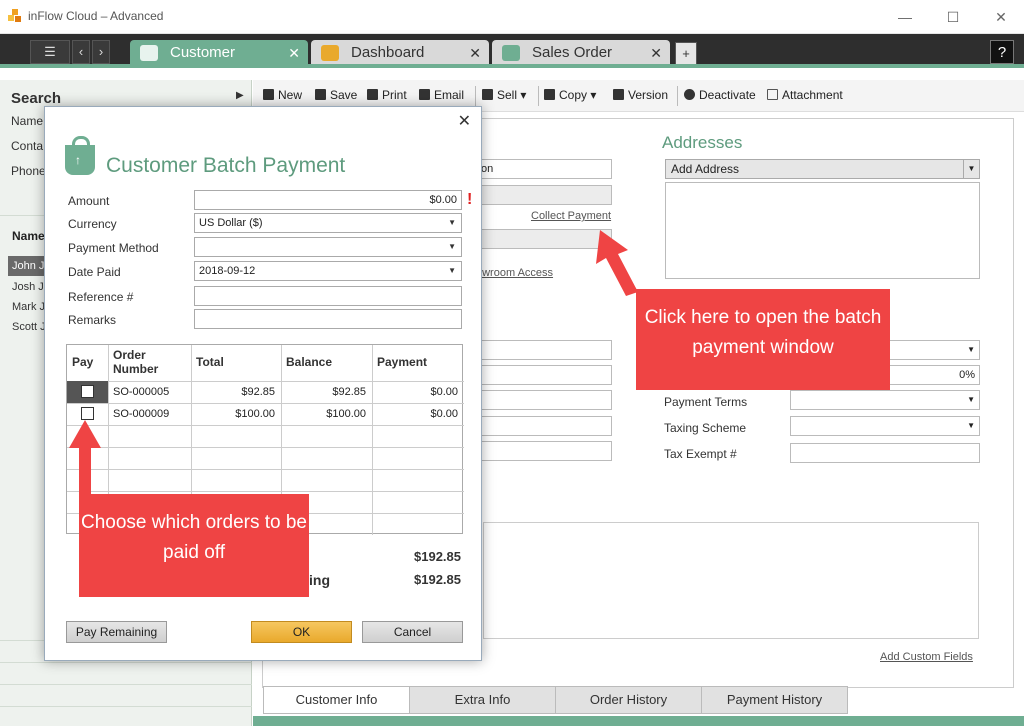 The height and width of the screenshot is (726, 1024). Describe the element at coordinates (326, 363) in the screenshot. I see `column-header-balance: Balance` at that location.